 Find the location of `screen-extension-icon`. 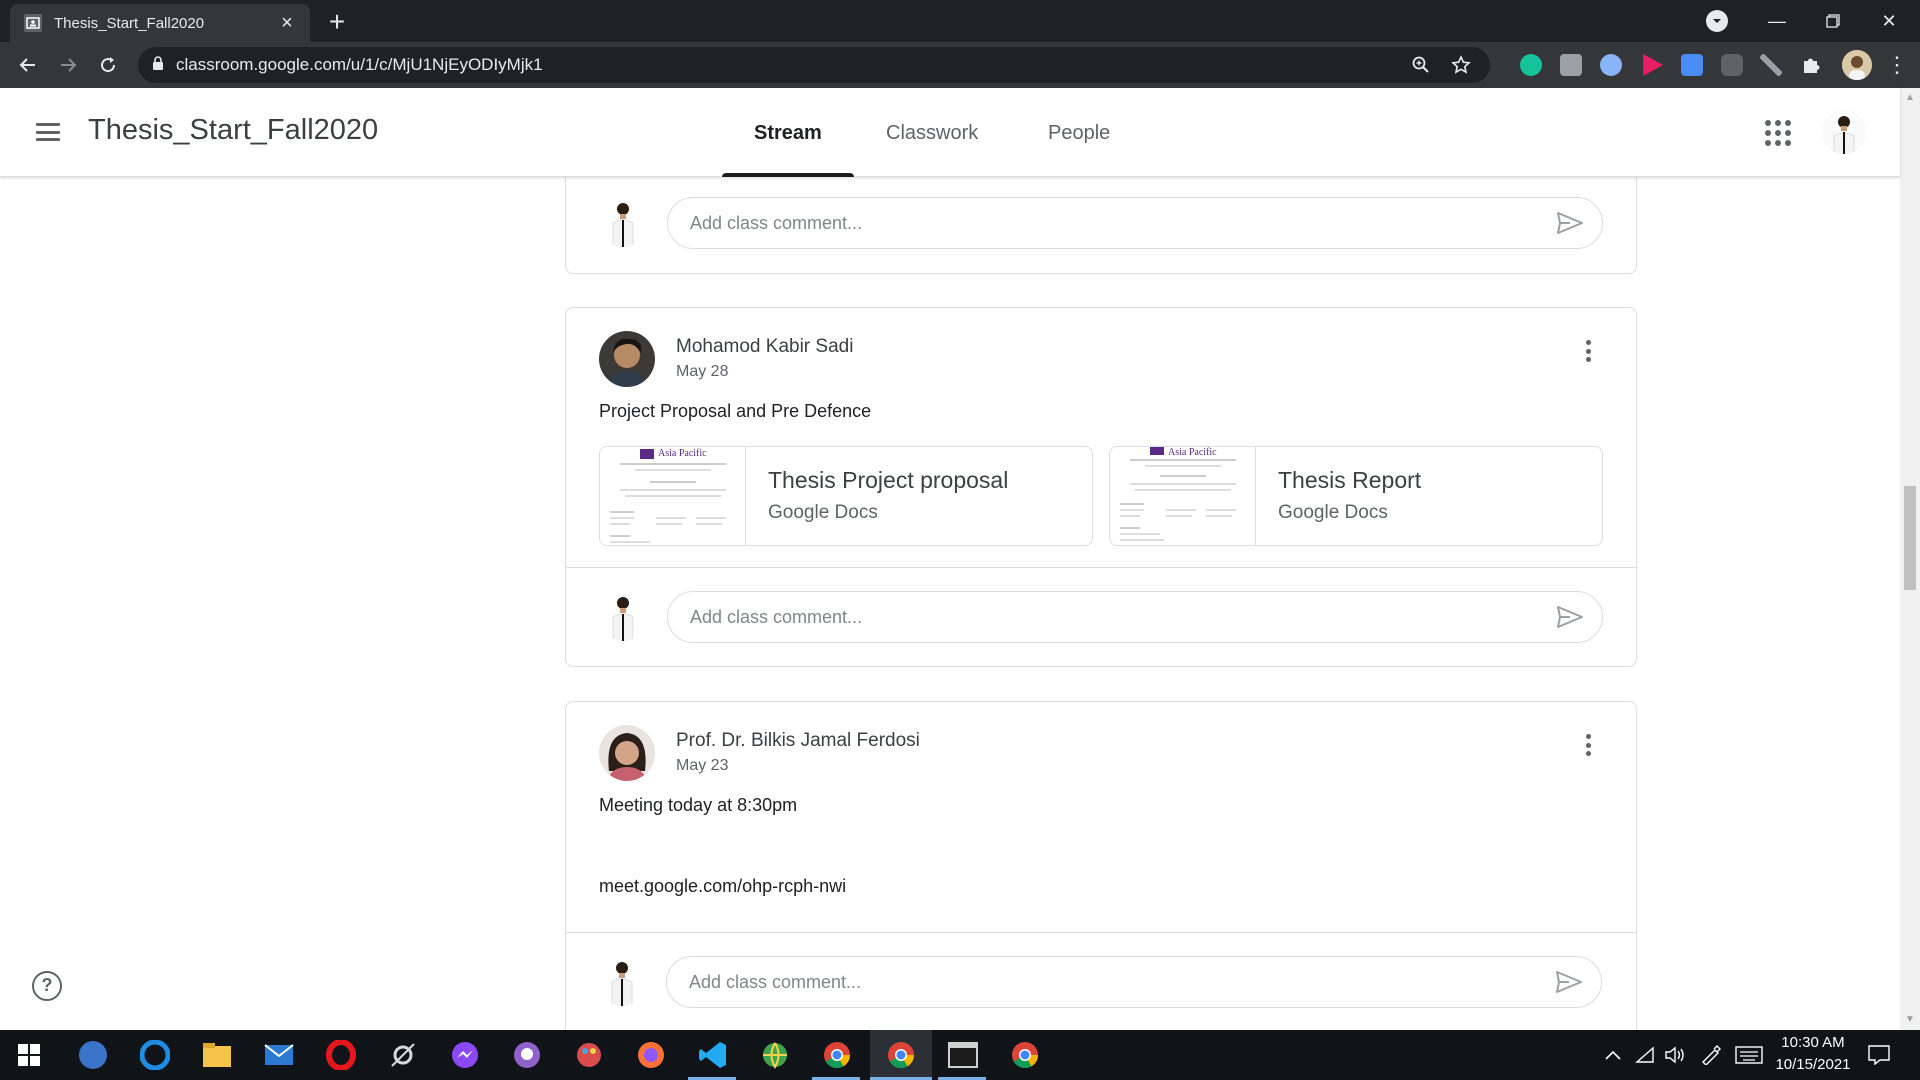

screen-extension-icon is located at coordinates (1732, 65).